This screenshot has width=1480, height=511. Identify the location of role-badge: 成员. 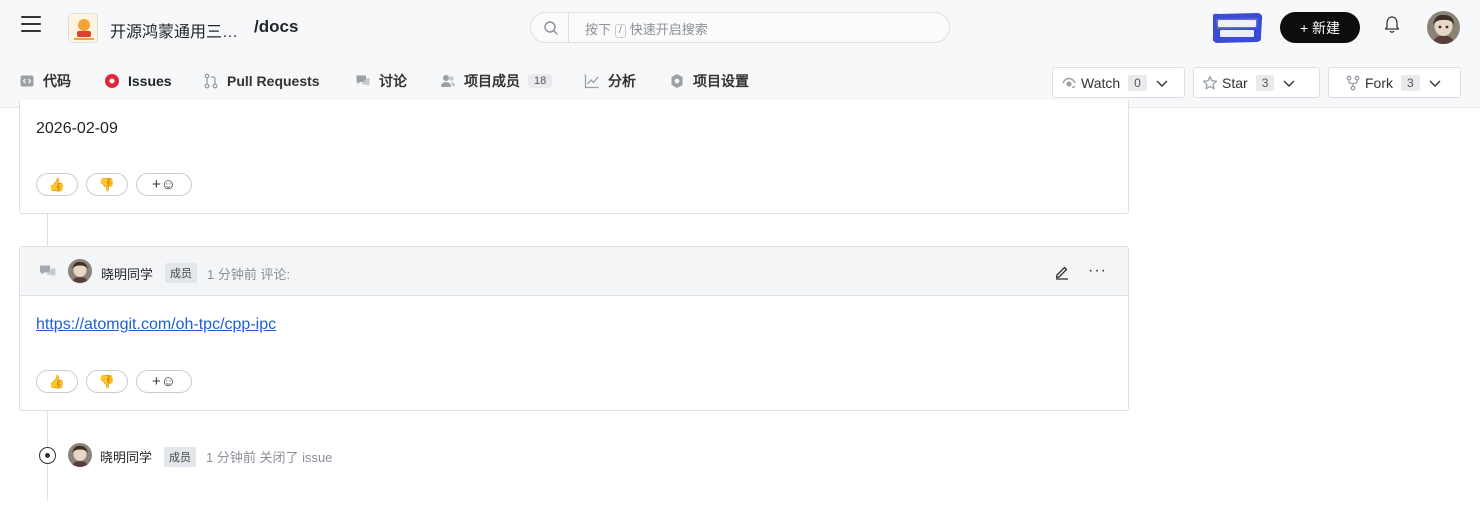
(181, 273).